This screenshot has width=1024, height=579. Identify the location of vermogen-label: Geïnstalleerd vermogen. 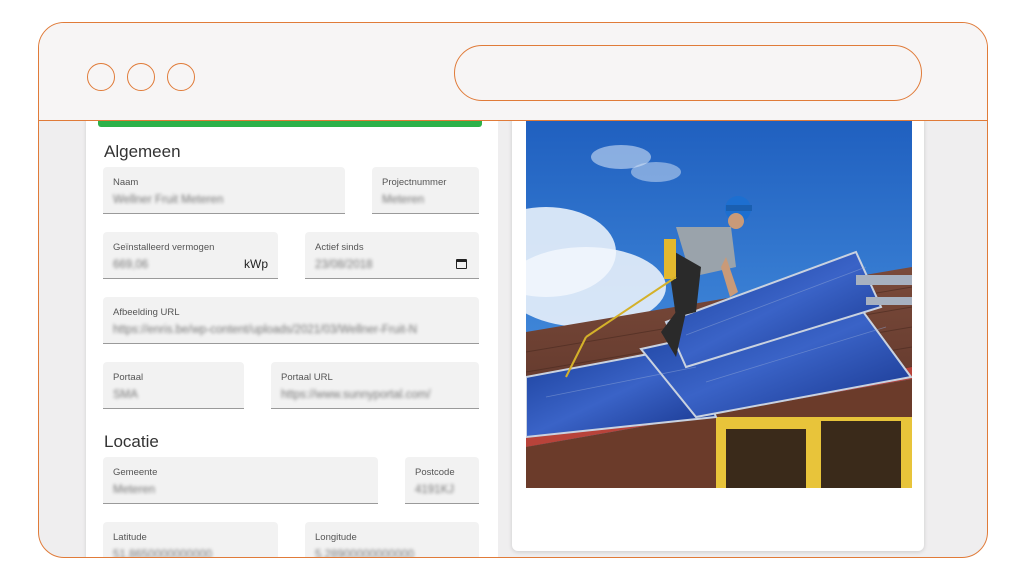
(164, 247).